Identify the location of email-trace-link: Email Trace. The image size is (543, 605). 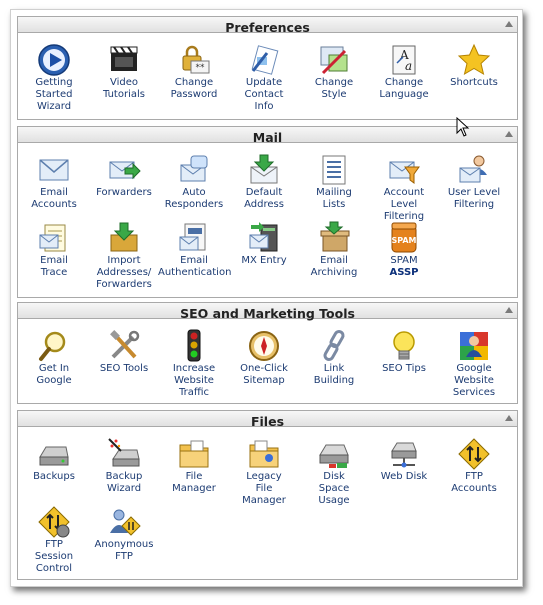
(54, 250).